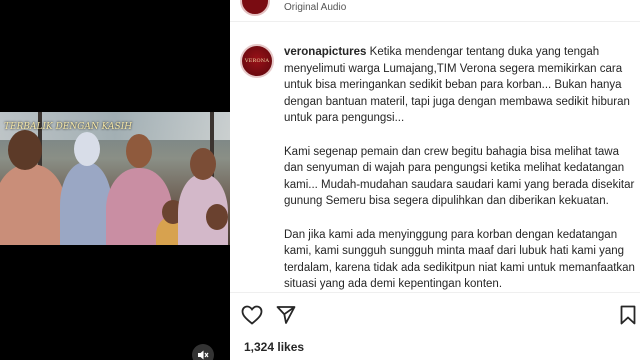 The image size is (640, 360). What do you see at coordinates (435, 11) in the screenshot?
I see `post-header: Original Audio` at bounding box center [435, 11].